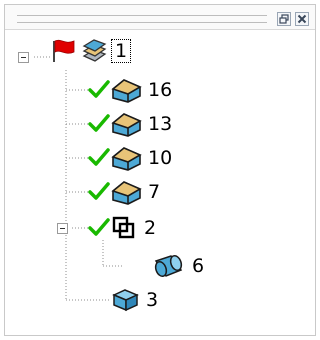  Describe the element at coordinates (125, 300) in the screenshot. I see `cube-icon` at that location.